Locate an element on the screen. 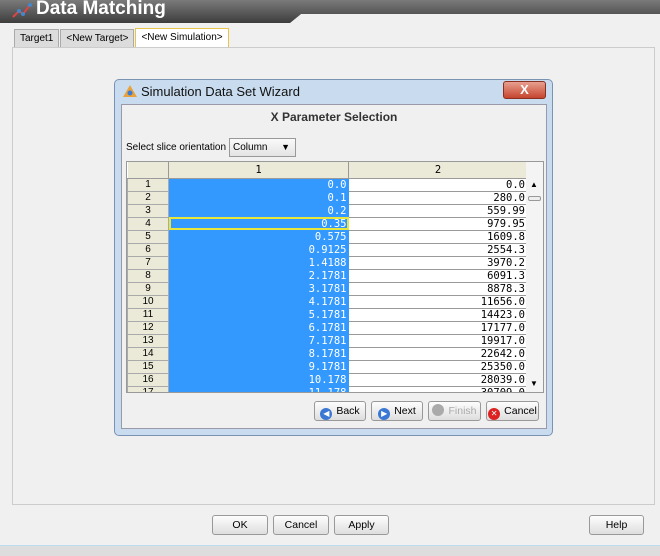  app-logo-icon is located at coordinates (22, 10).